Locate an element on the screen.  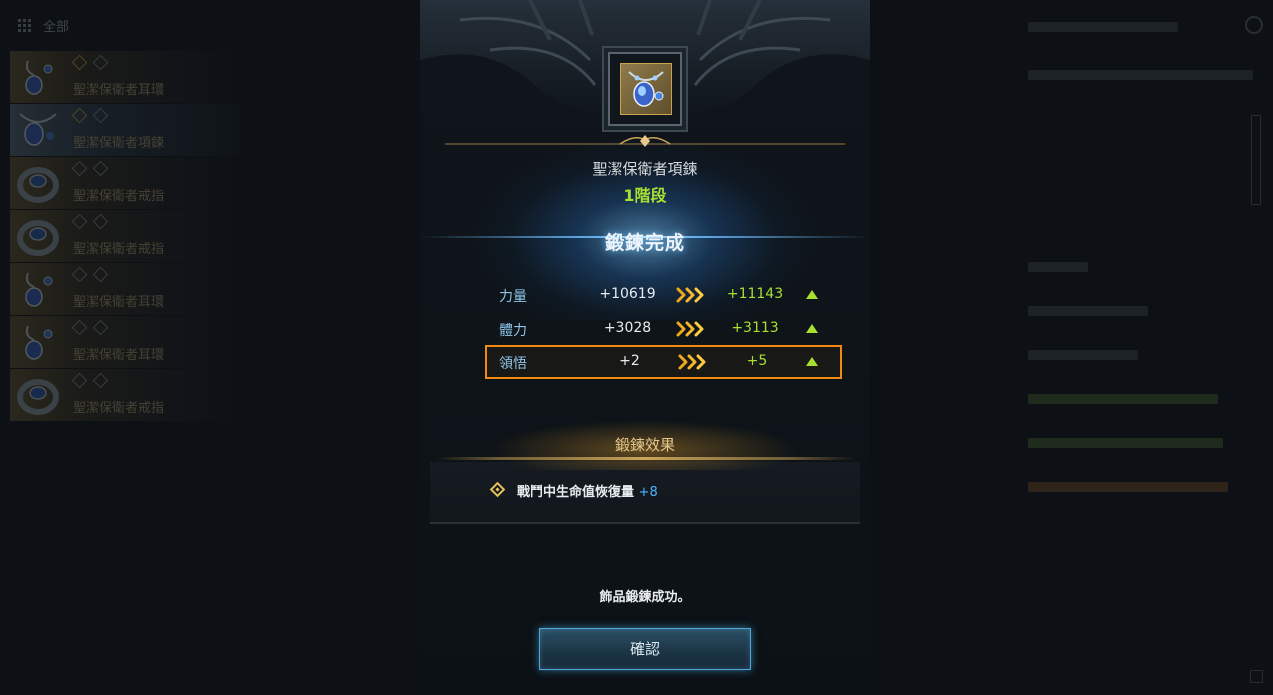
stat-name: 體力 is located at coordinates (513, 331).